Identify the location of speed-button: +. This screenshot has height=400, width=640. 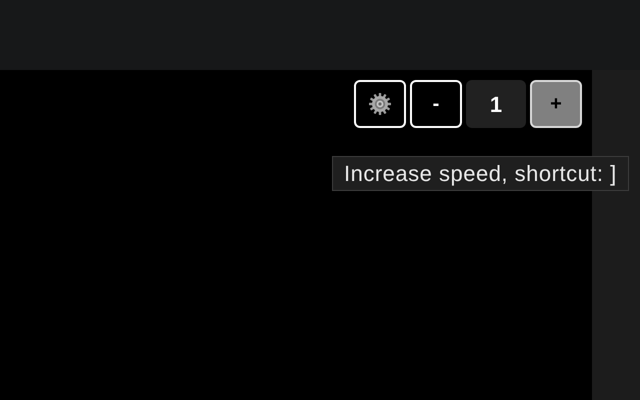
(556, 104).